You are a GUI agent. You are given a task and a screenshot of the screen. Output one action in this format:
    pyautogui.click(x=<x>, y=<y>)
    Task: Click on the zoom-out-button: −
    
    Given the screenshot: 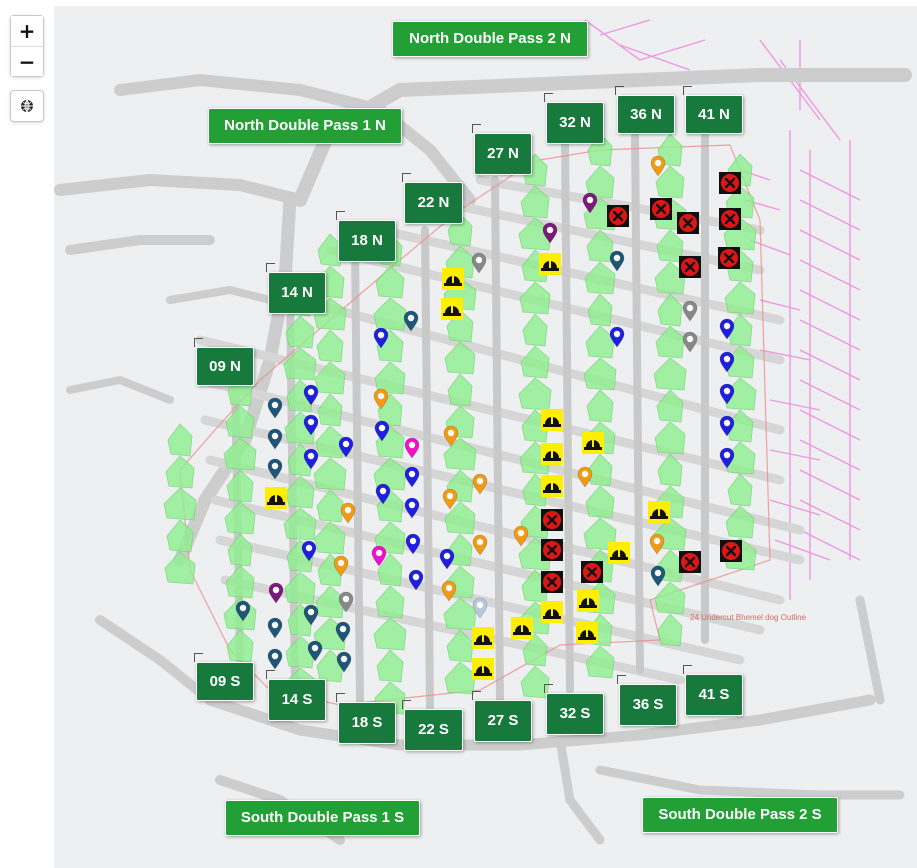 What is the action you would take?
    pyautogui.click(x=27, y=61)
    